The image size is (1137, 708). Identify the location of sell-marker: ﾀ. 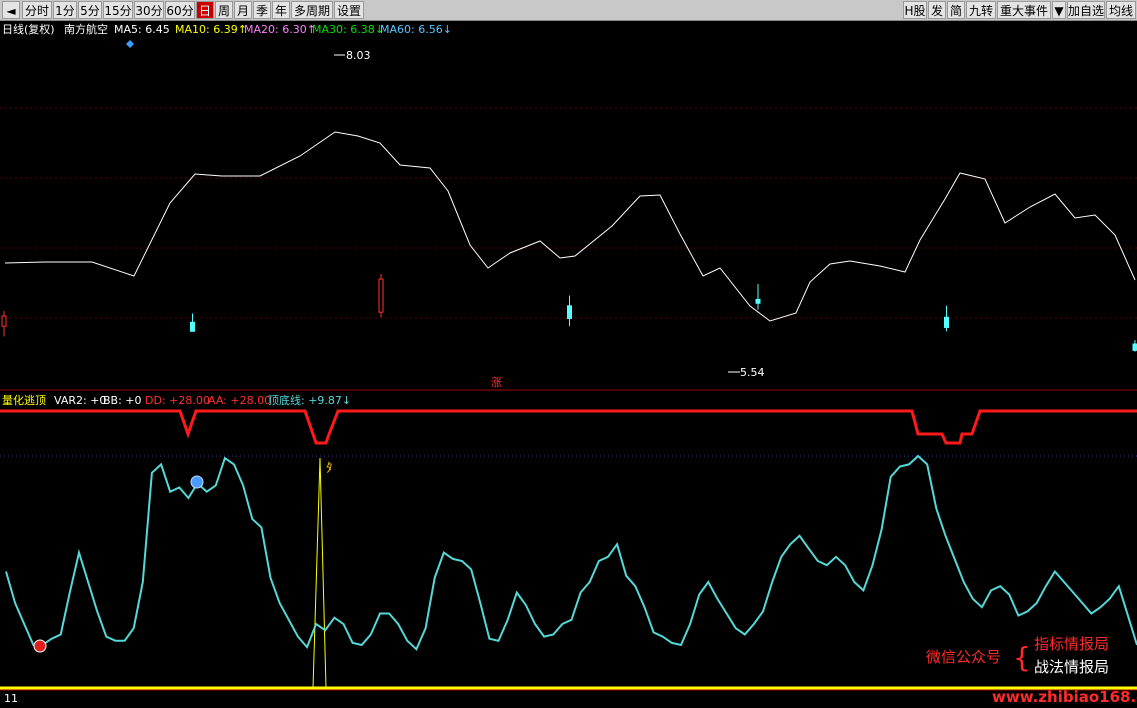
(329, 468).